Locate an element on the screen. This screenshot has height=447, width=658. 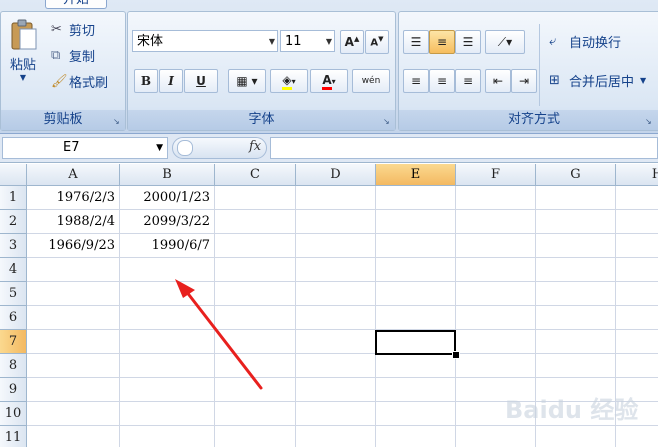
watermark: Baidu 经验 is located at coordinates (572, 410).